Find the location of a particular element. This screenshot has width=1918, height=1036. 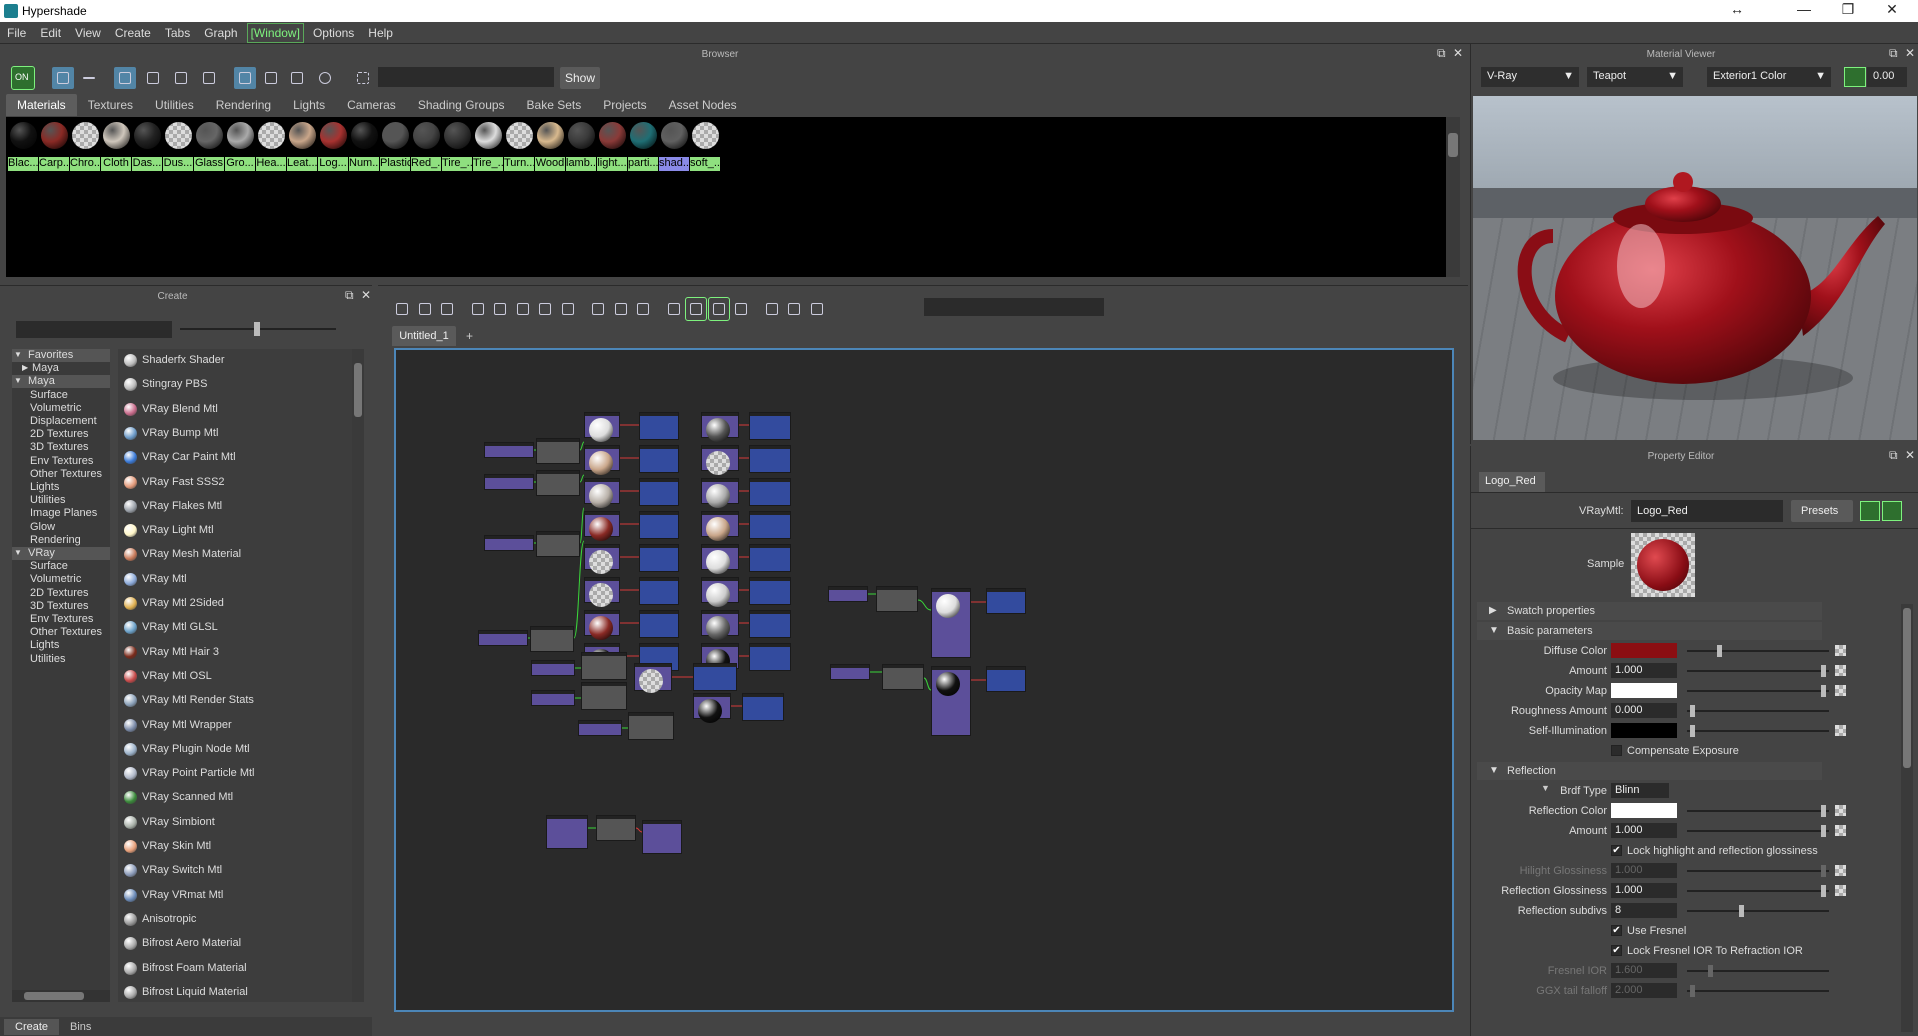

float-icon: ⧉ is located at coordinates (1441, 53).